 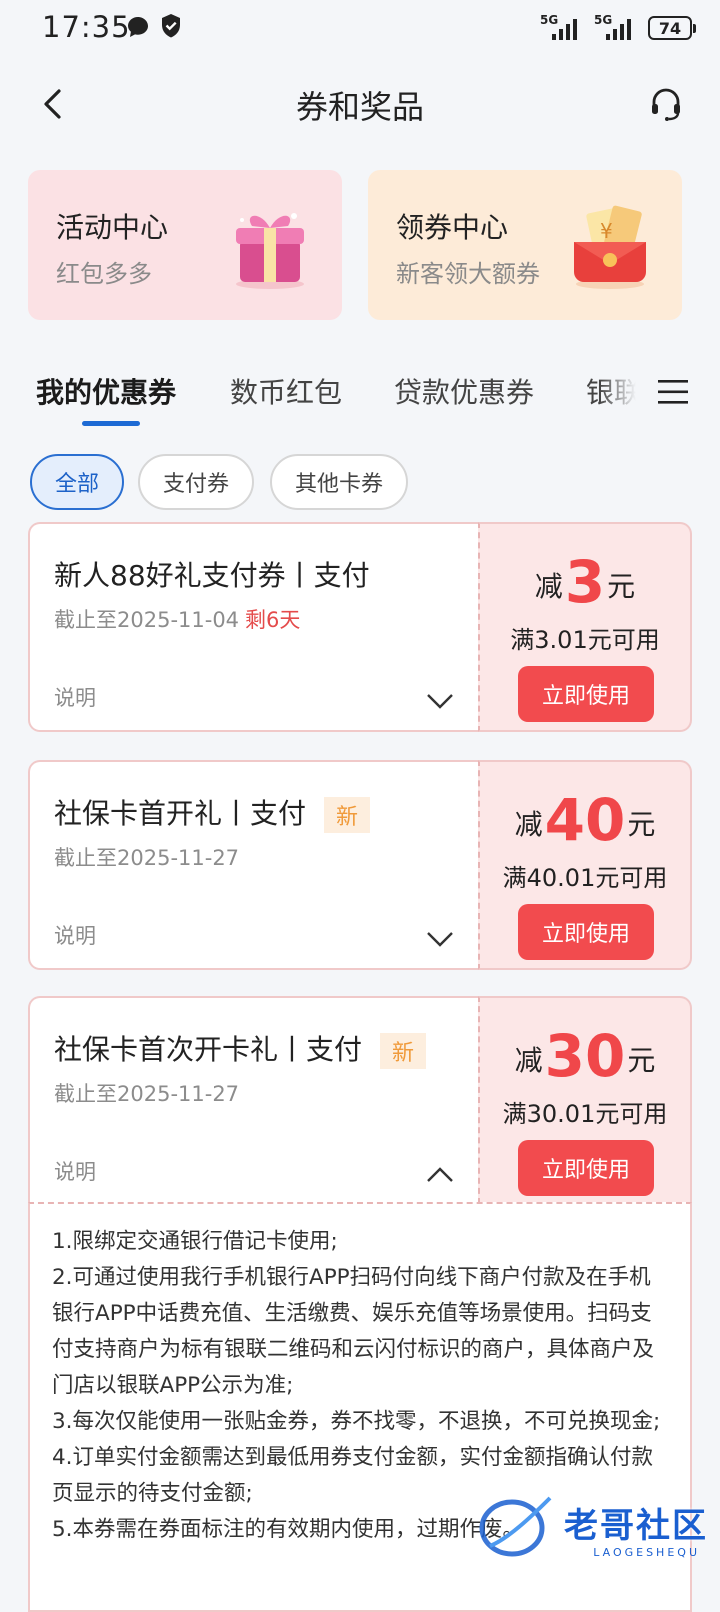 What do you see at coordinates (360, 400) in the screenshot?
I see `coupon-tabs: 我的优惠券 数币红包 贷款优惠券 银联` at bounding box center [360, 400].